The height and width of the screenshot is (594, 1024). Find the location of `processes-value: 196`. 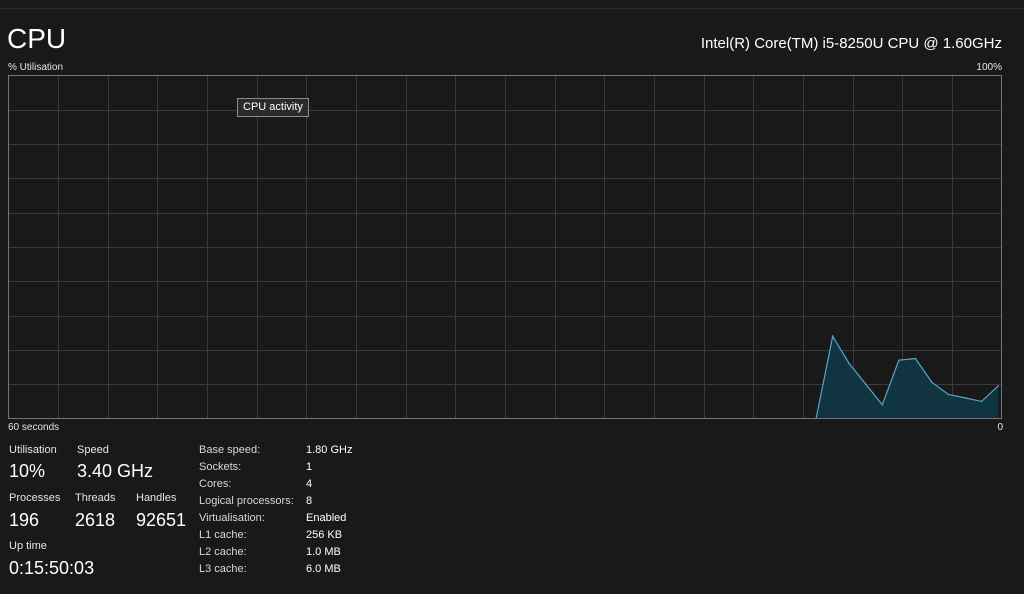

processes-value: 196 is located at coordinates (24, 520).